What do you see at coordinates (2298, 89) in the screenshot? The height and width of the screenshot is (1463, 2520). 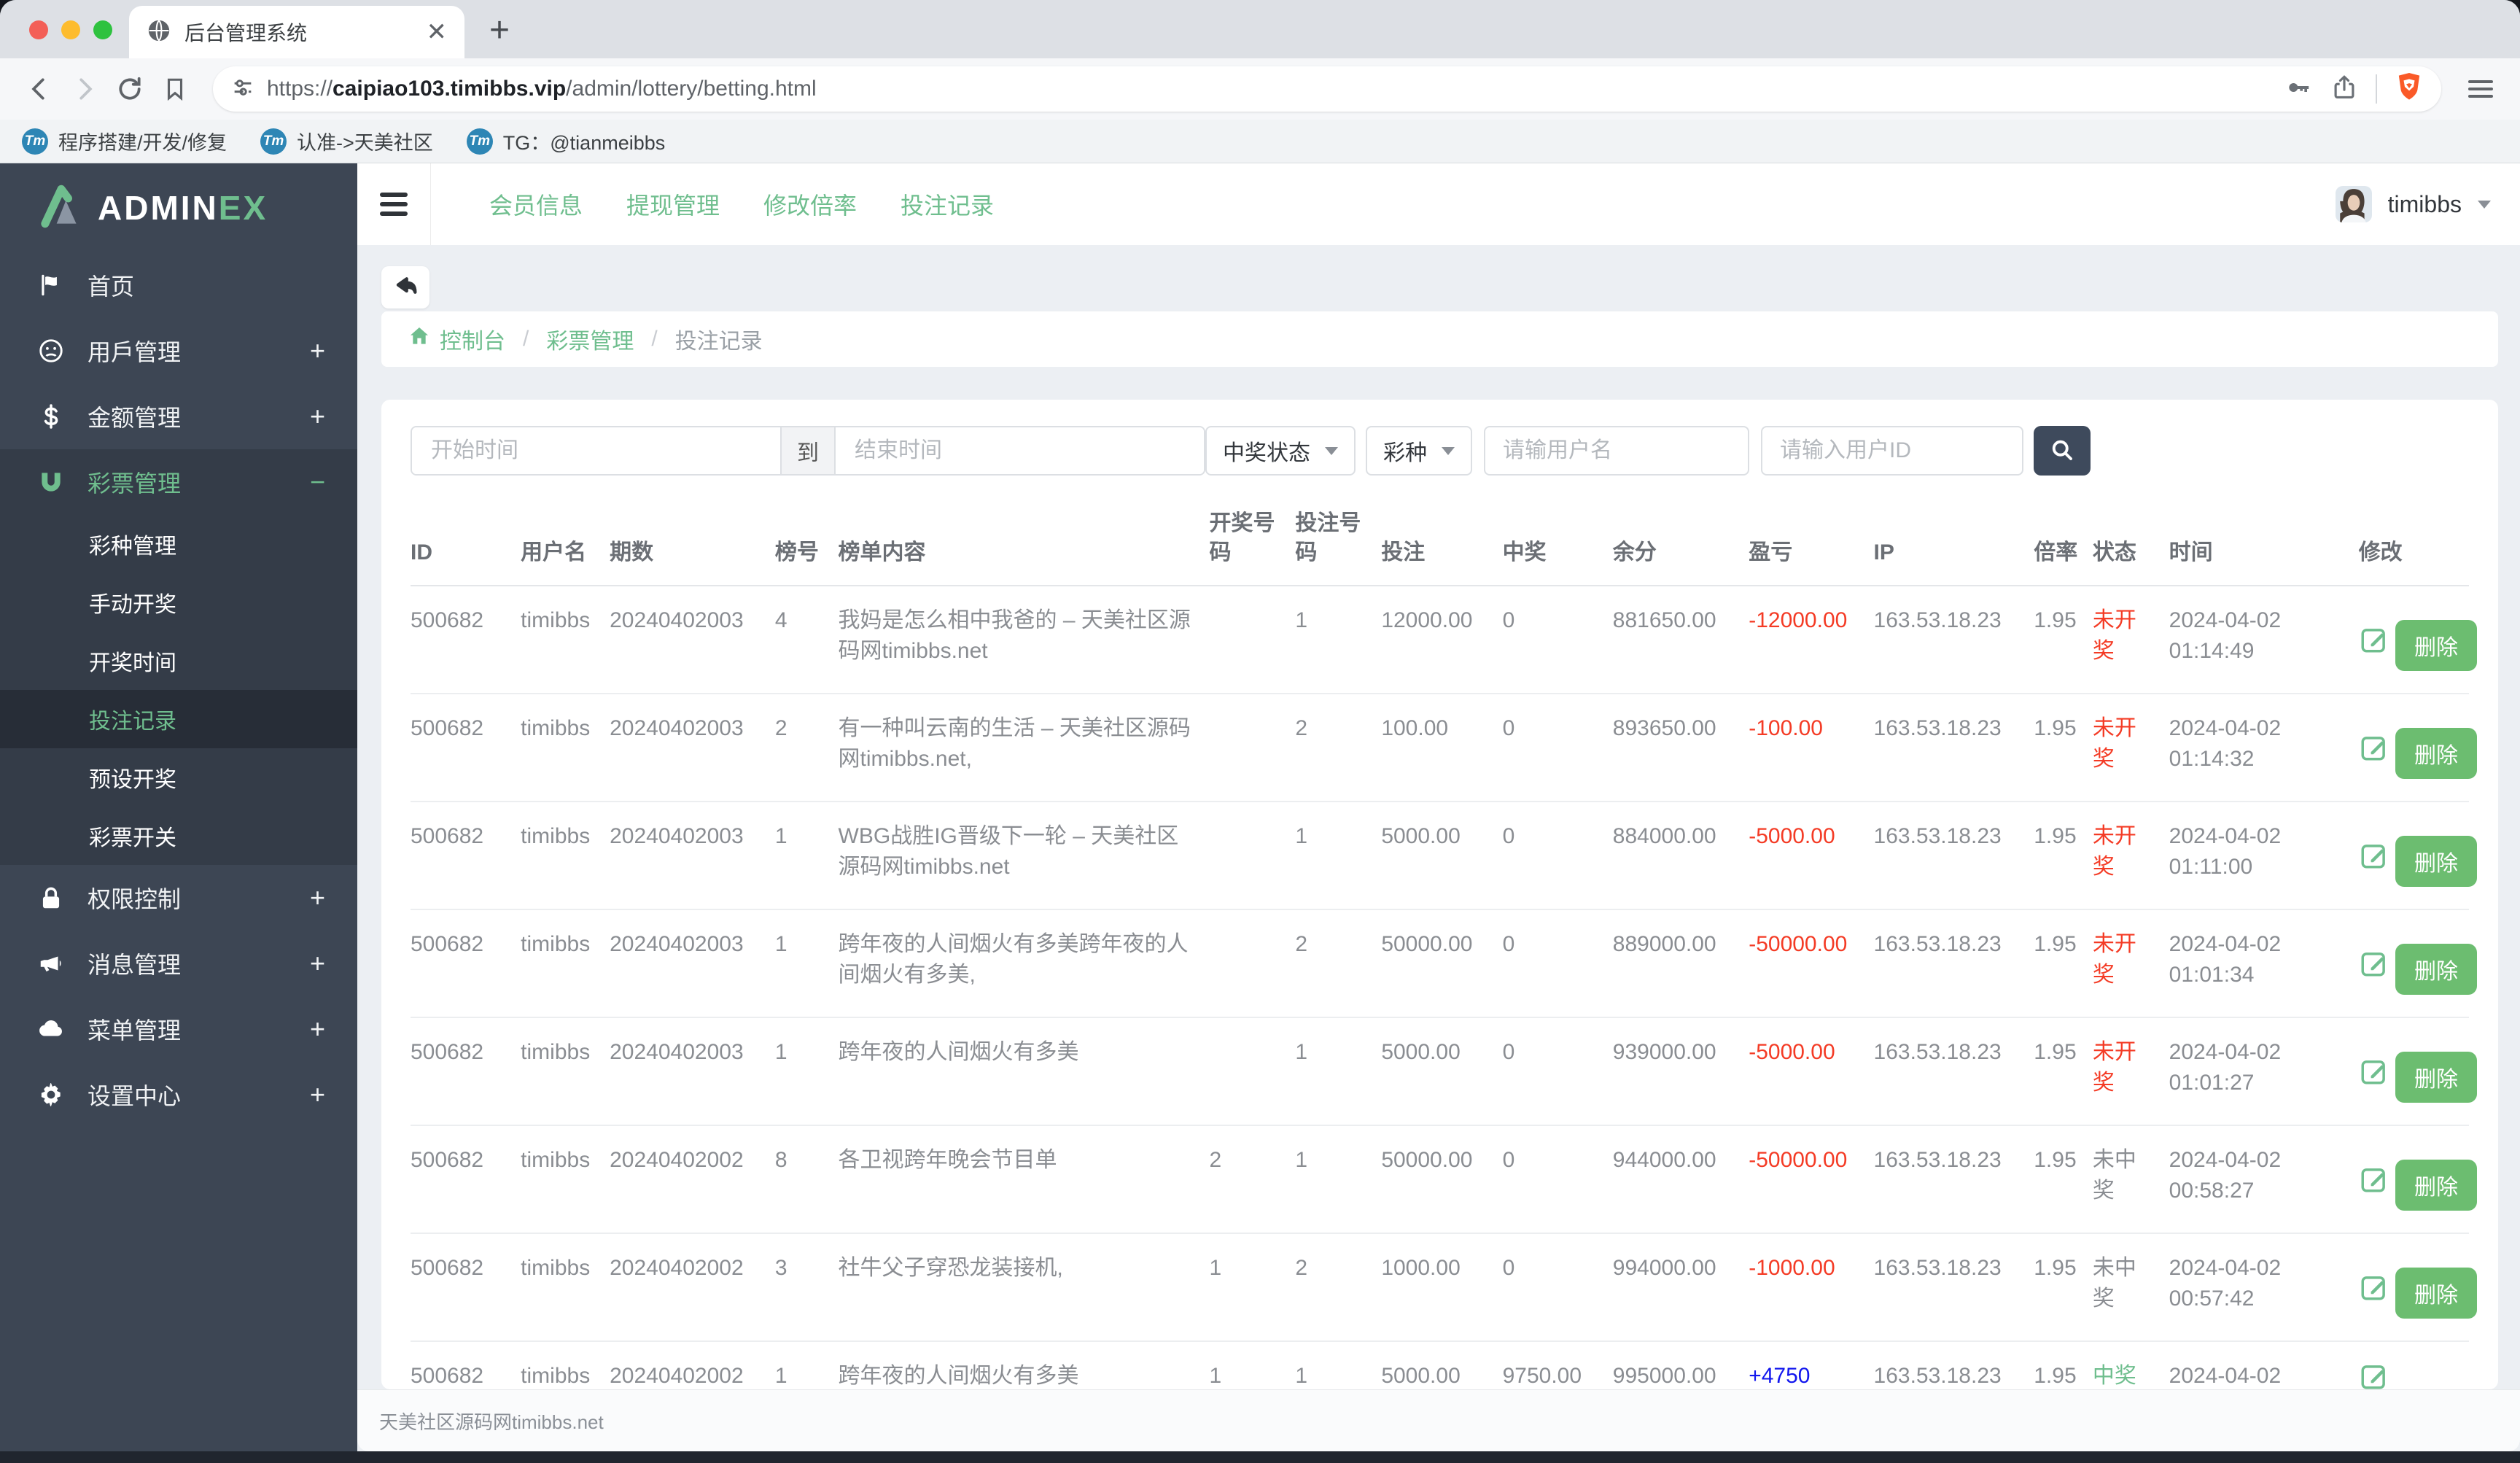 I see `key-icon` at bounding box center [2298, 89].